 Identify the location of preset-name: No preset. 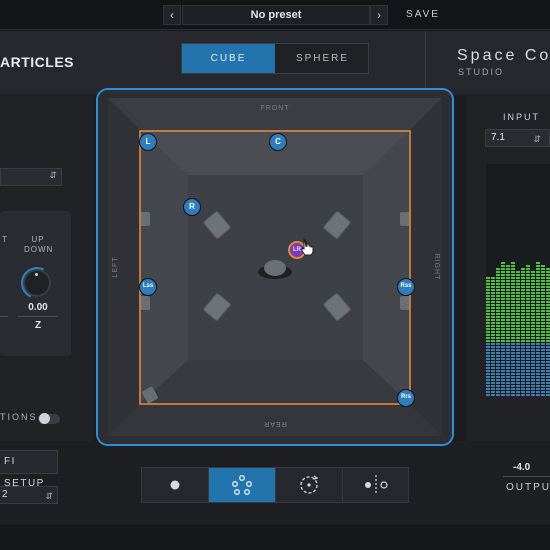
(276, 15).